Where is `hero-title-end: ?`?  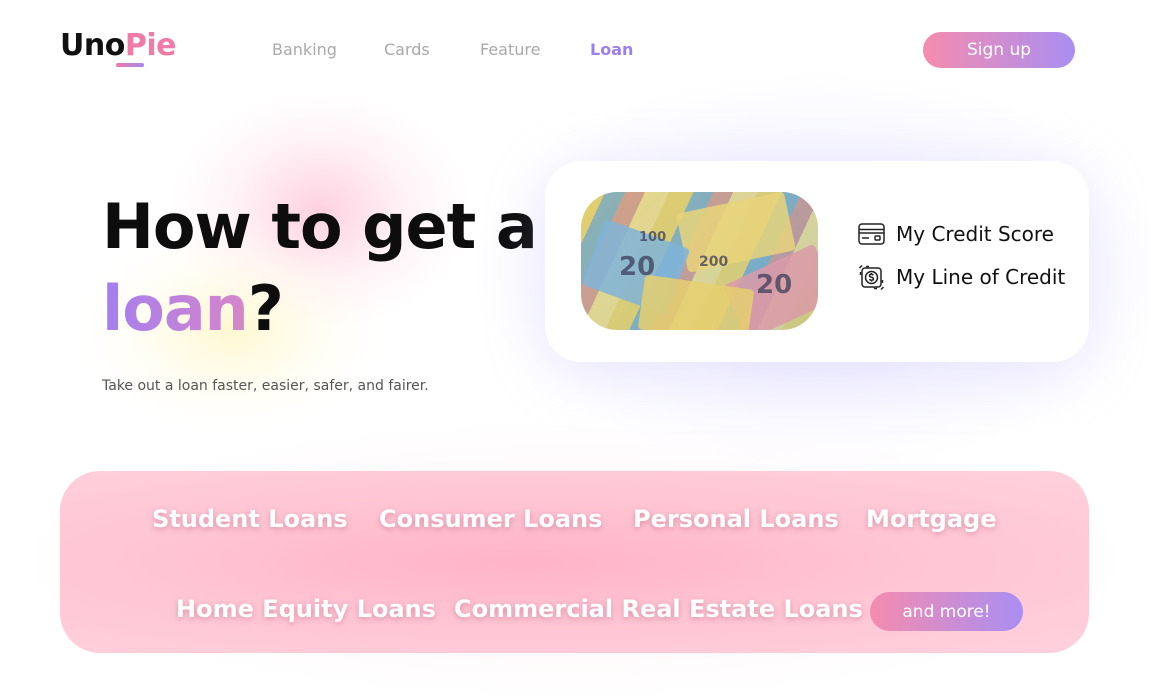
hero-title-end: ? is located at coordinates (265, 308).